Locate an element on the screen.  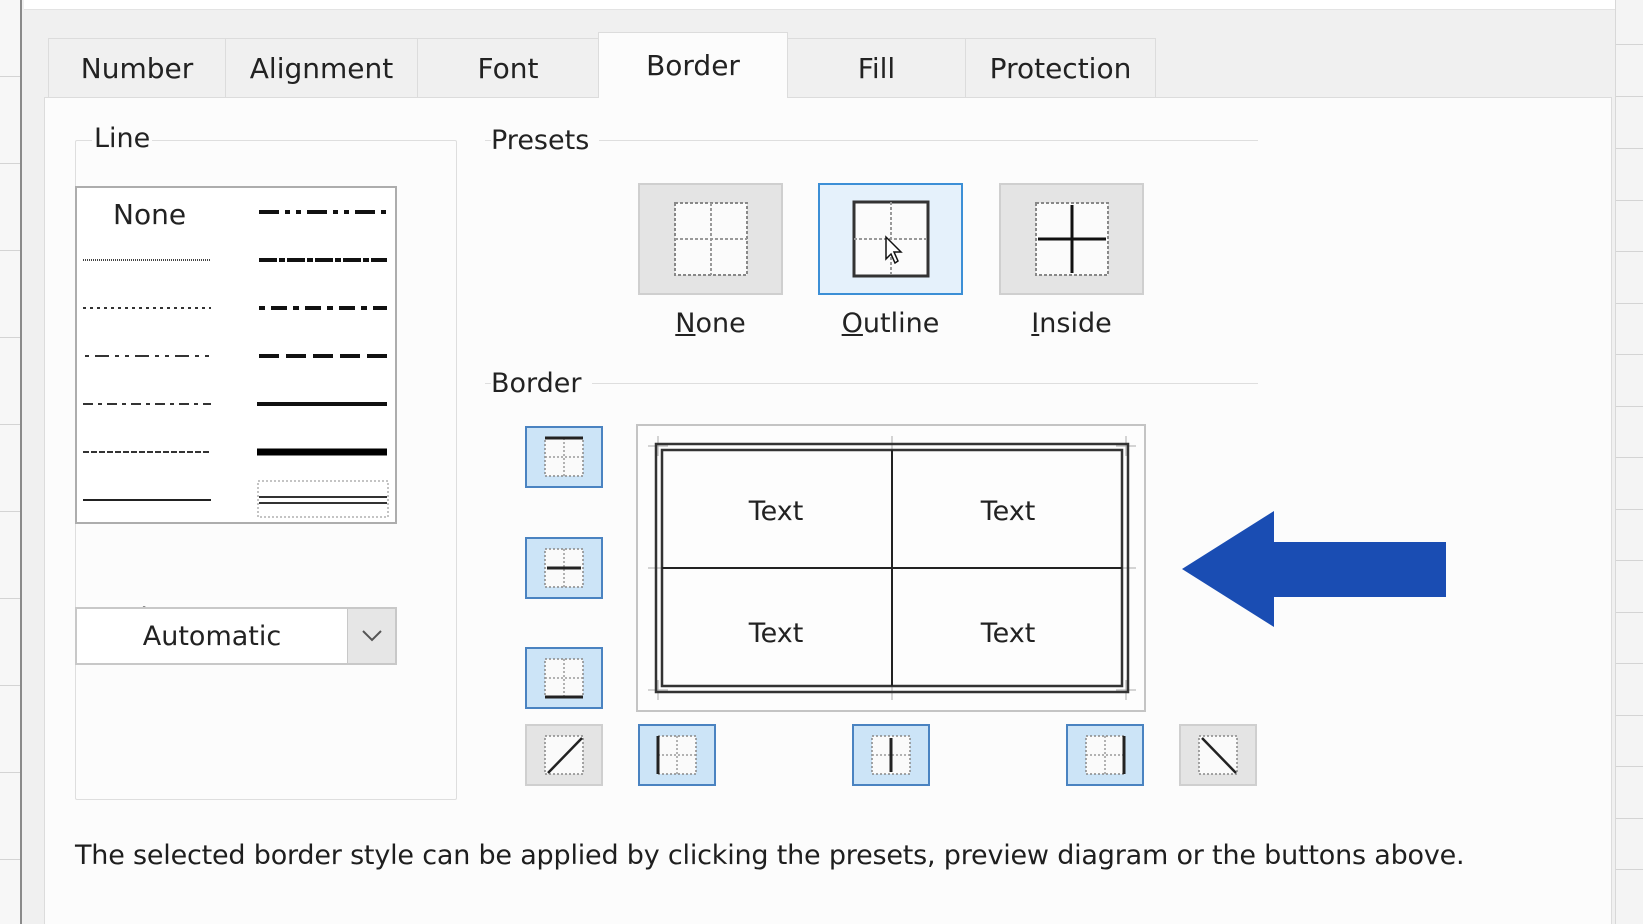
border-preview-diagram: Text Text Text Text is located at coordinates (891, 568).